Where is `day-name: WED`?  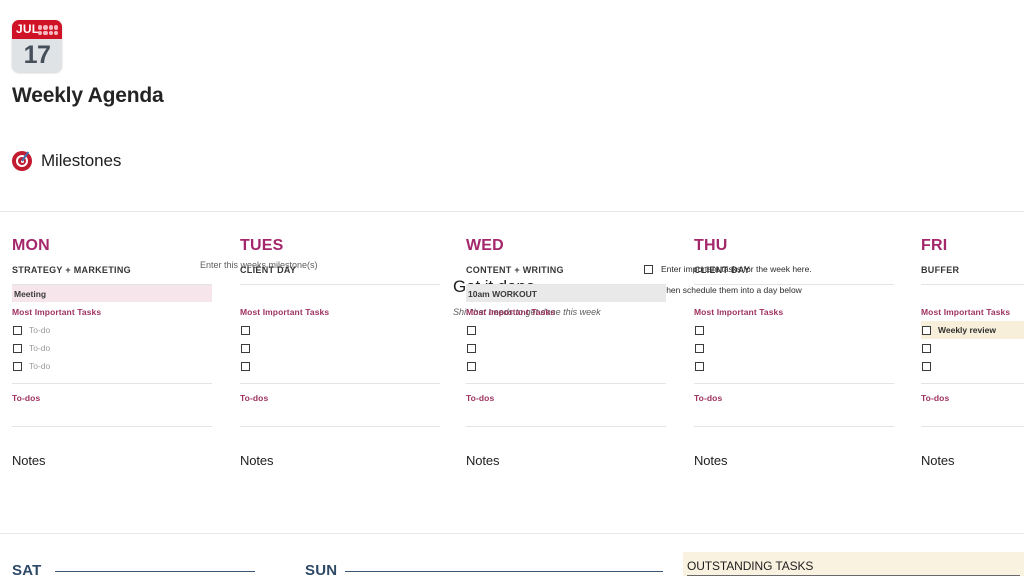
day-name: WED is located at coordinates (485, 245).